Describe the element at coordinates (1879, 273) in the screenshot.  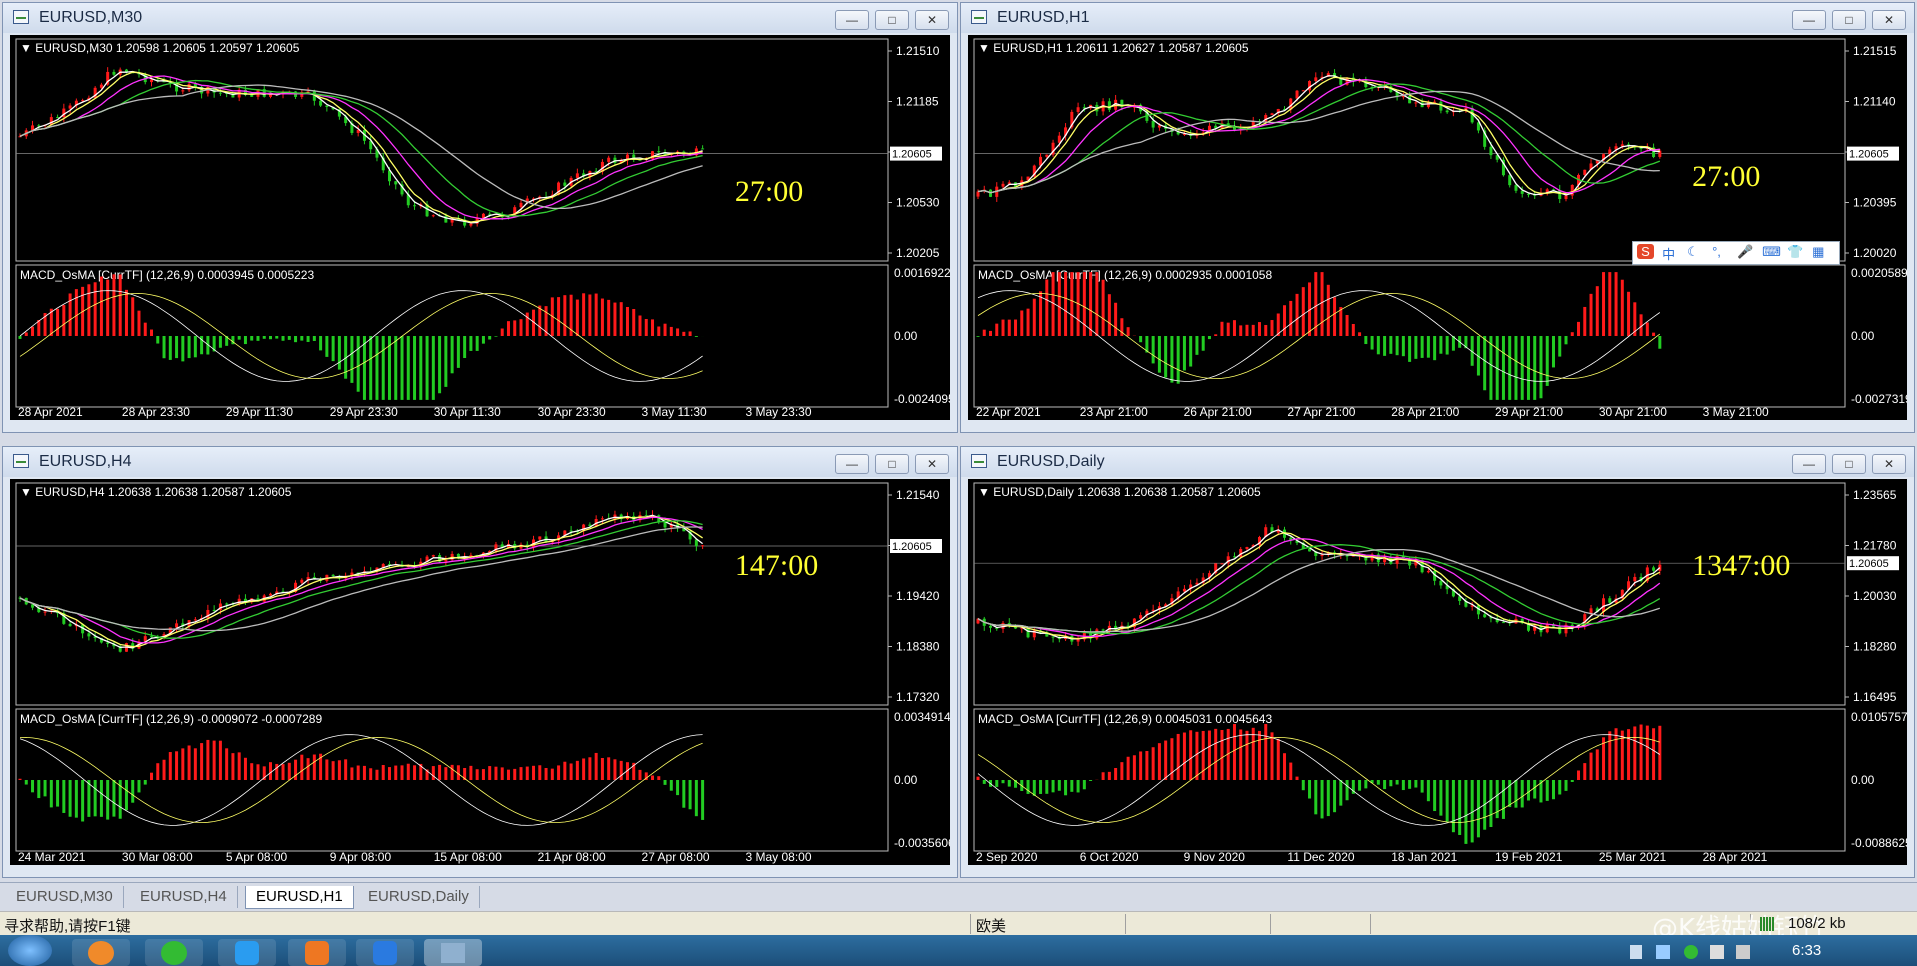
I see `macd-level-label: 0.0020589` at that location.